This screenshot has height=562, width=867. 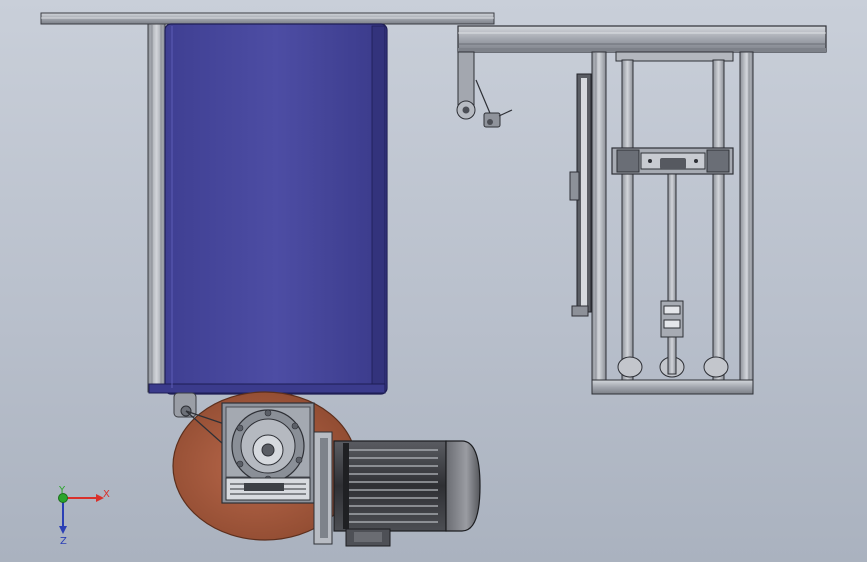 What do you see at coordinates (267, 18) in the screenshot?
I see `top-mounting-plate` at bounding box center [267, 18].